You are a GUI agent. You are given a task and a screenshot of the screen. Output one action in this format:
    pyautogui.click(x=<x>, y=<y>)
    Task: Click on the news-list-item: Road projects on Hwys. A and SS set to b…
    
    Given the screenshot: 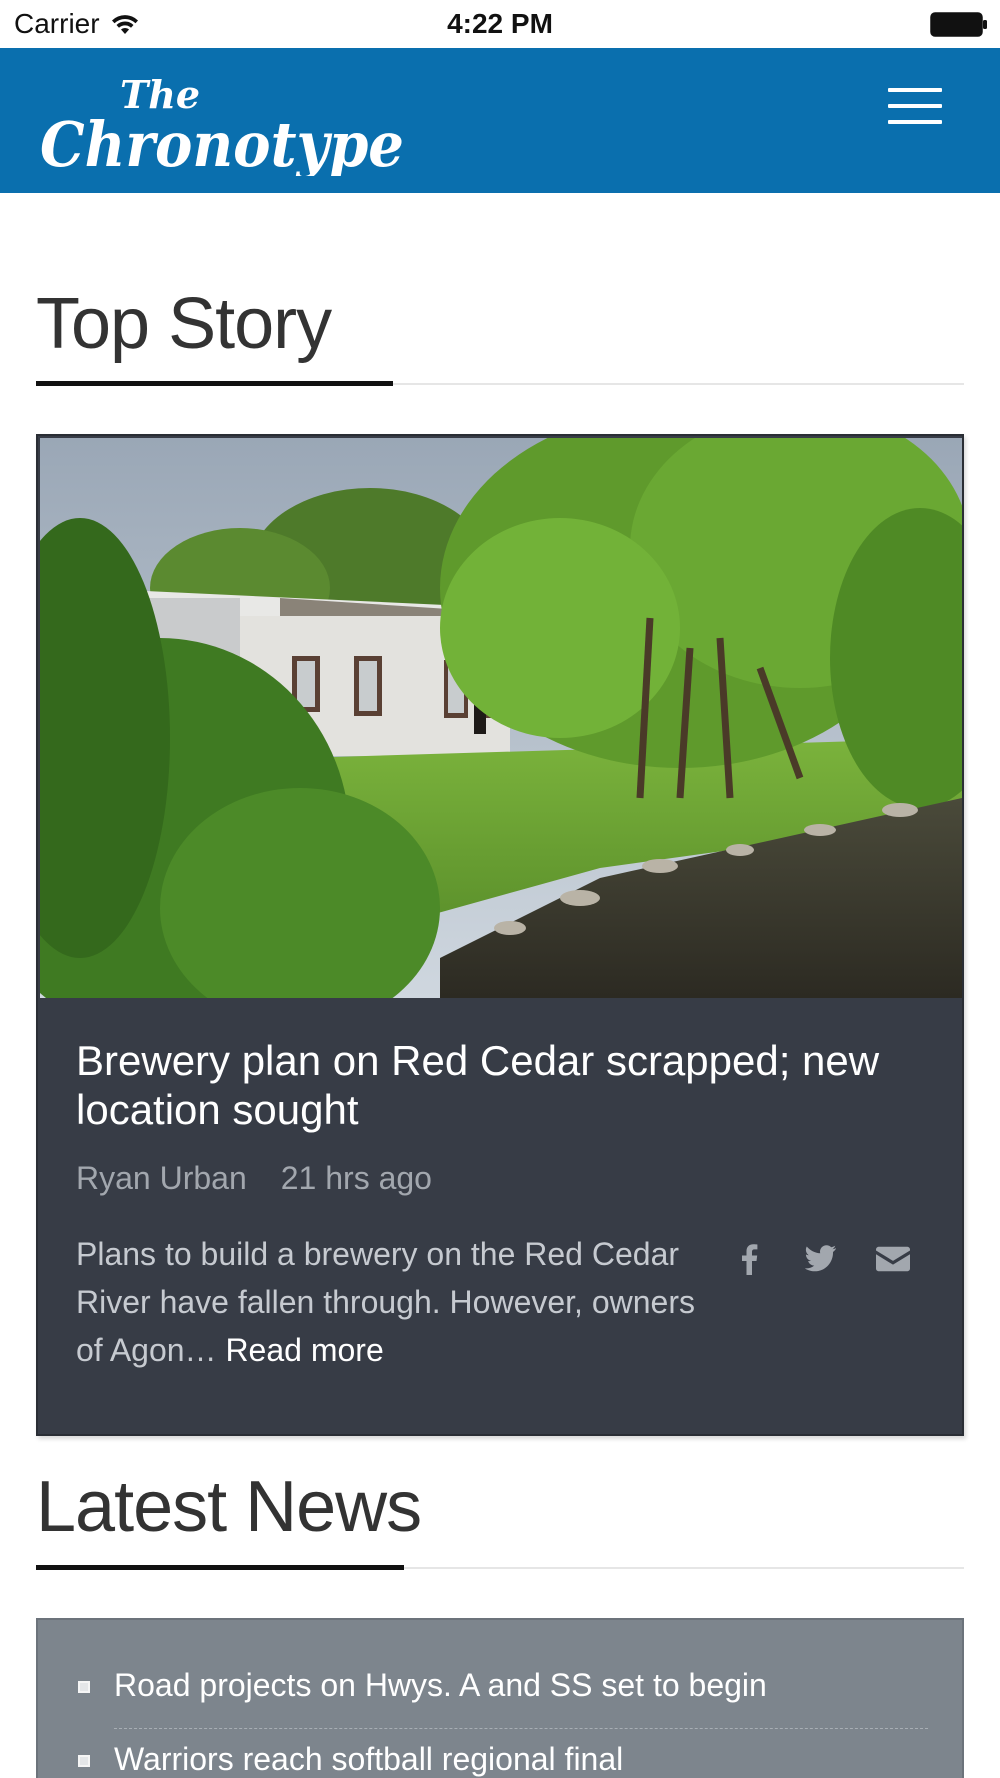 What is the action you would take?
    pyautogui.click(x=502, y=1705)
    